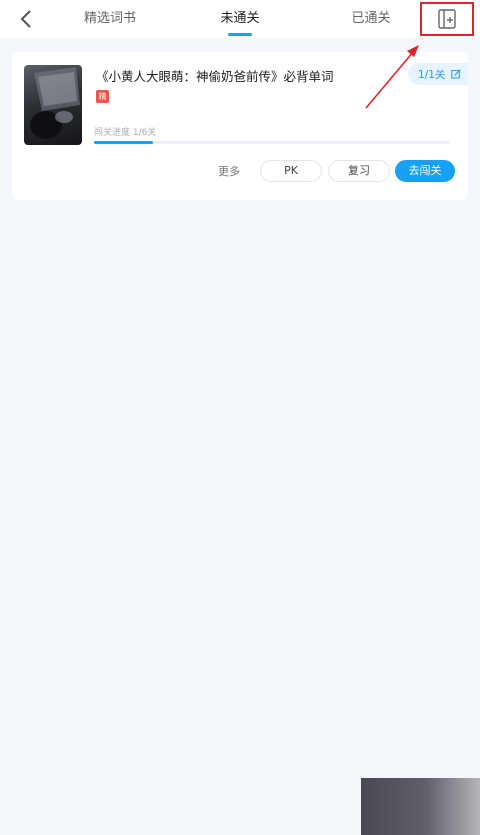  Describe the element at coordinates (291, 171) in the screenshot. I see `pk-button: PK` at that location.